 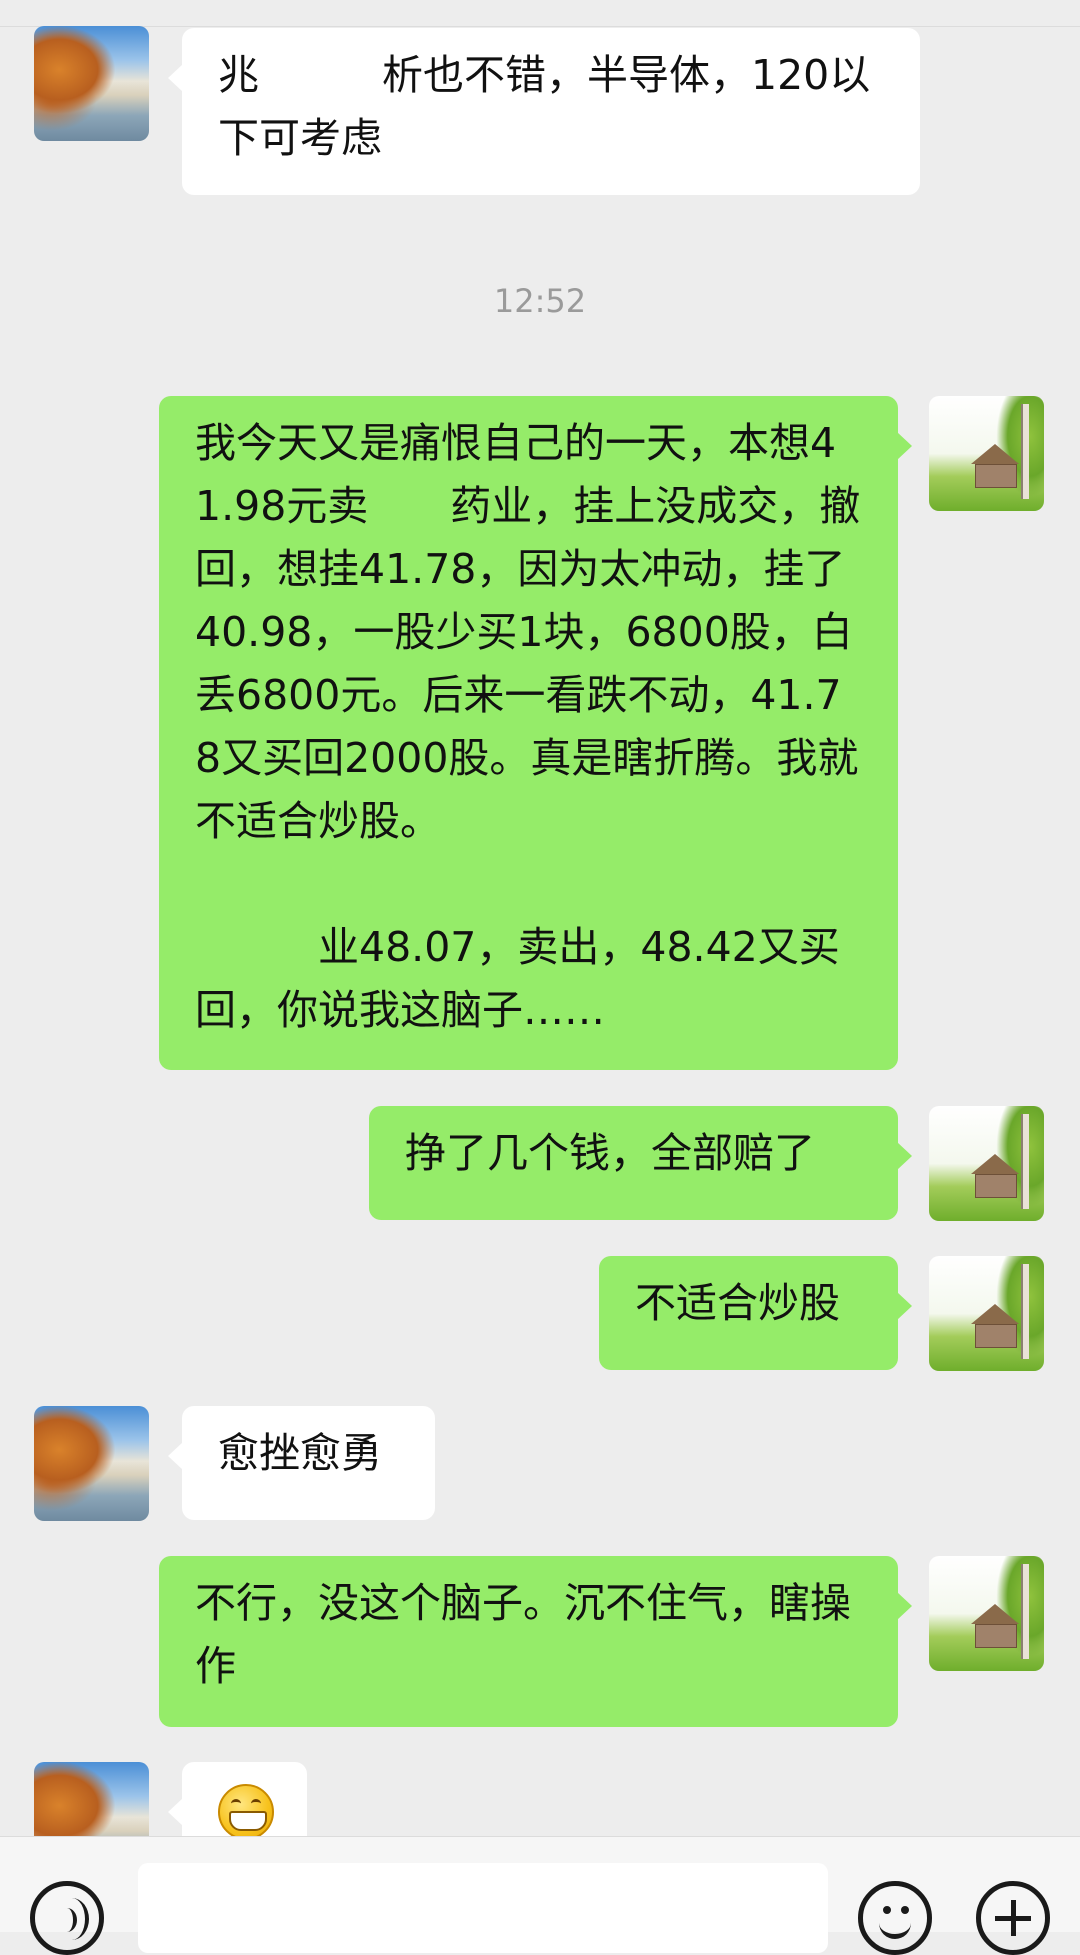 I want to click on outgoing-message-bubble: 不适合炒股, so click(x=755, y=1313).